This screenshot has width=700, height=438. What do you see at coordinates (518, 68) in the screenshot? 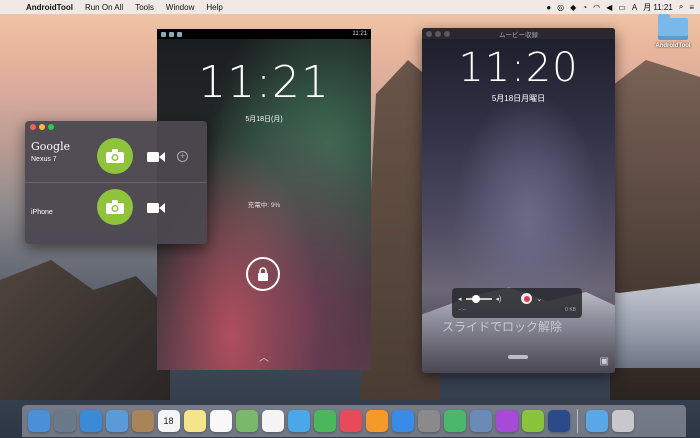
I see `iphone-lock-time: 11:20` at bounding box center [518, 68].